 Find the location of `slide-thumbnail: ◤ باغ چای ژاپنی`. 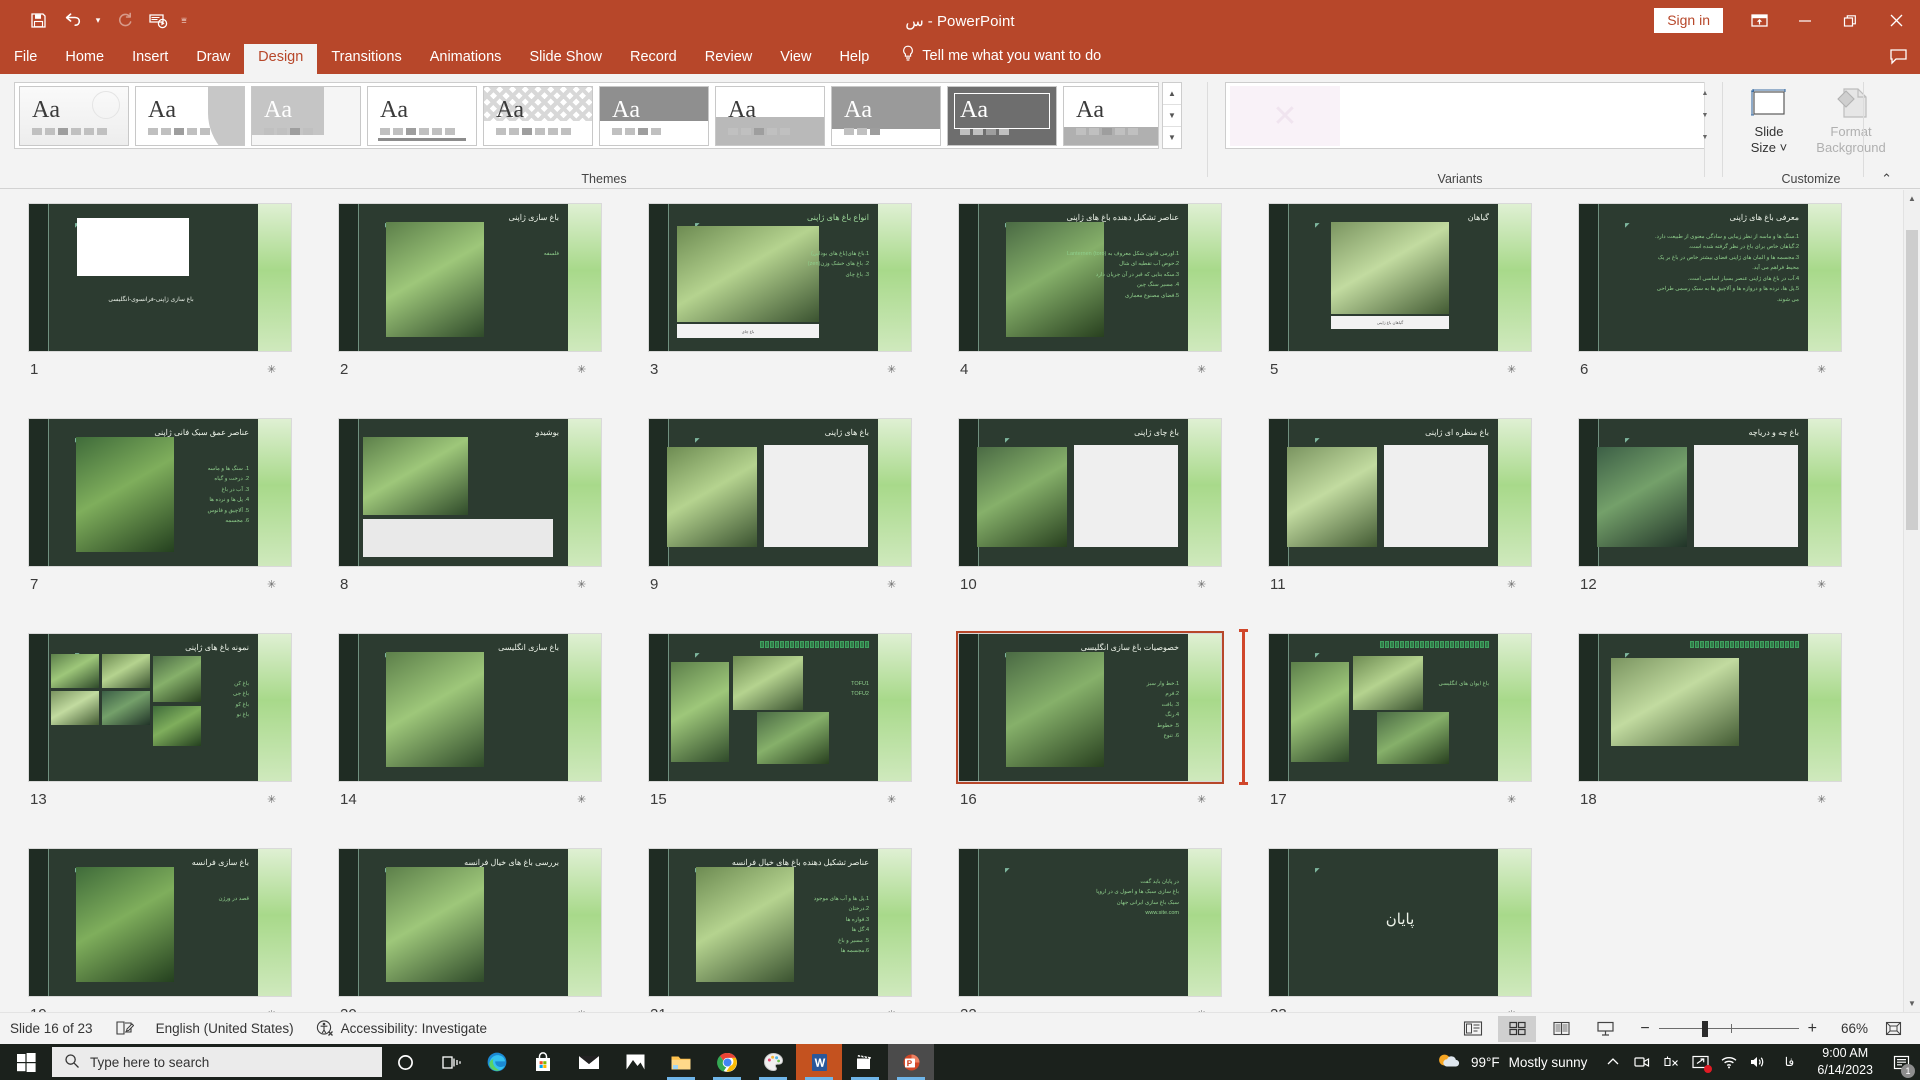

slide-thumbnail: ◤ باغ چای ژاپنی is located at coordinates (1090, 492).